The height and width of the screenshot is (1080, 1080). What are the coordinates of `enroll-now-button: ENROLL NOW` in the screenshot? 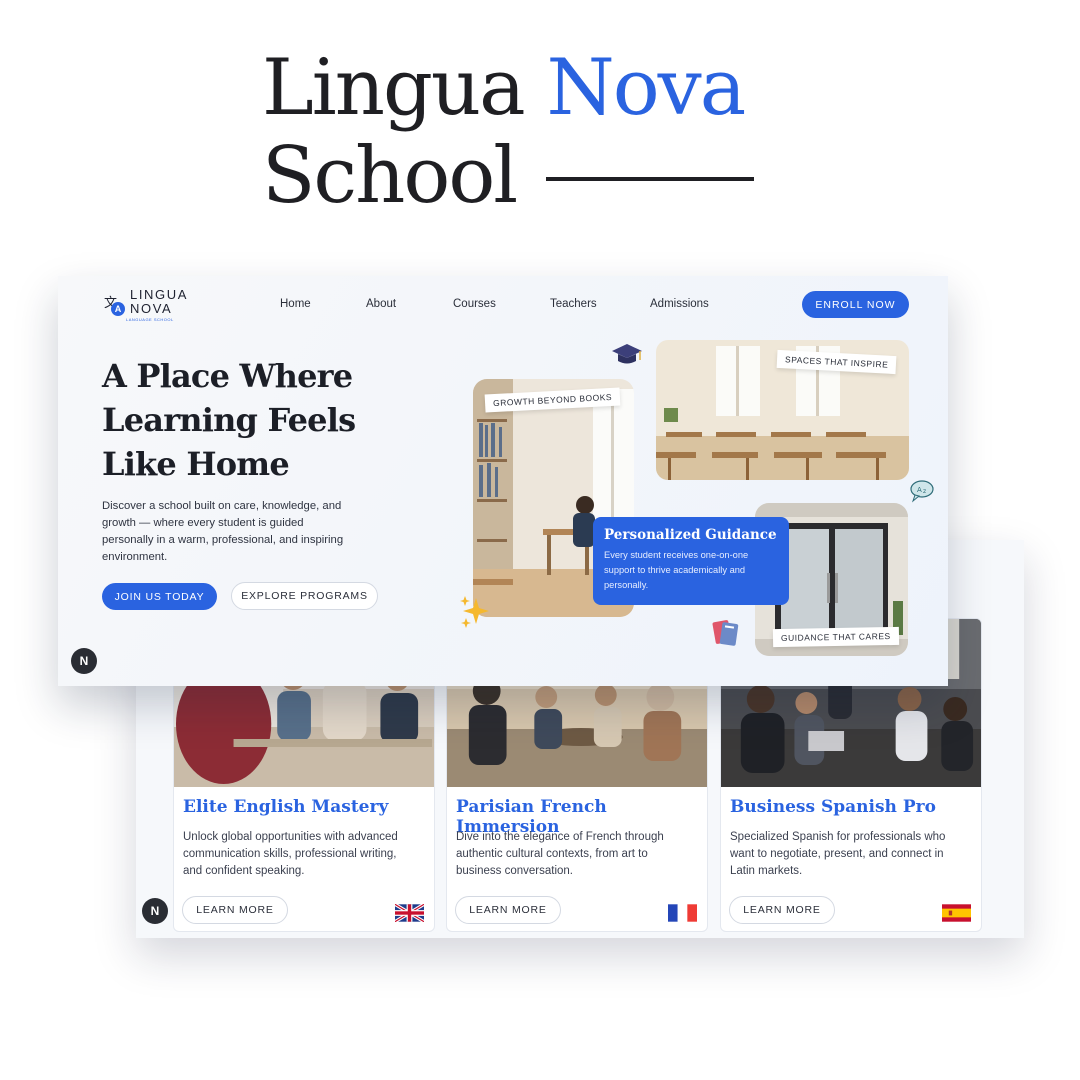 It's located at (855, 304).